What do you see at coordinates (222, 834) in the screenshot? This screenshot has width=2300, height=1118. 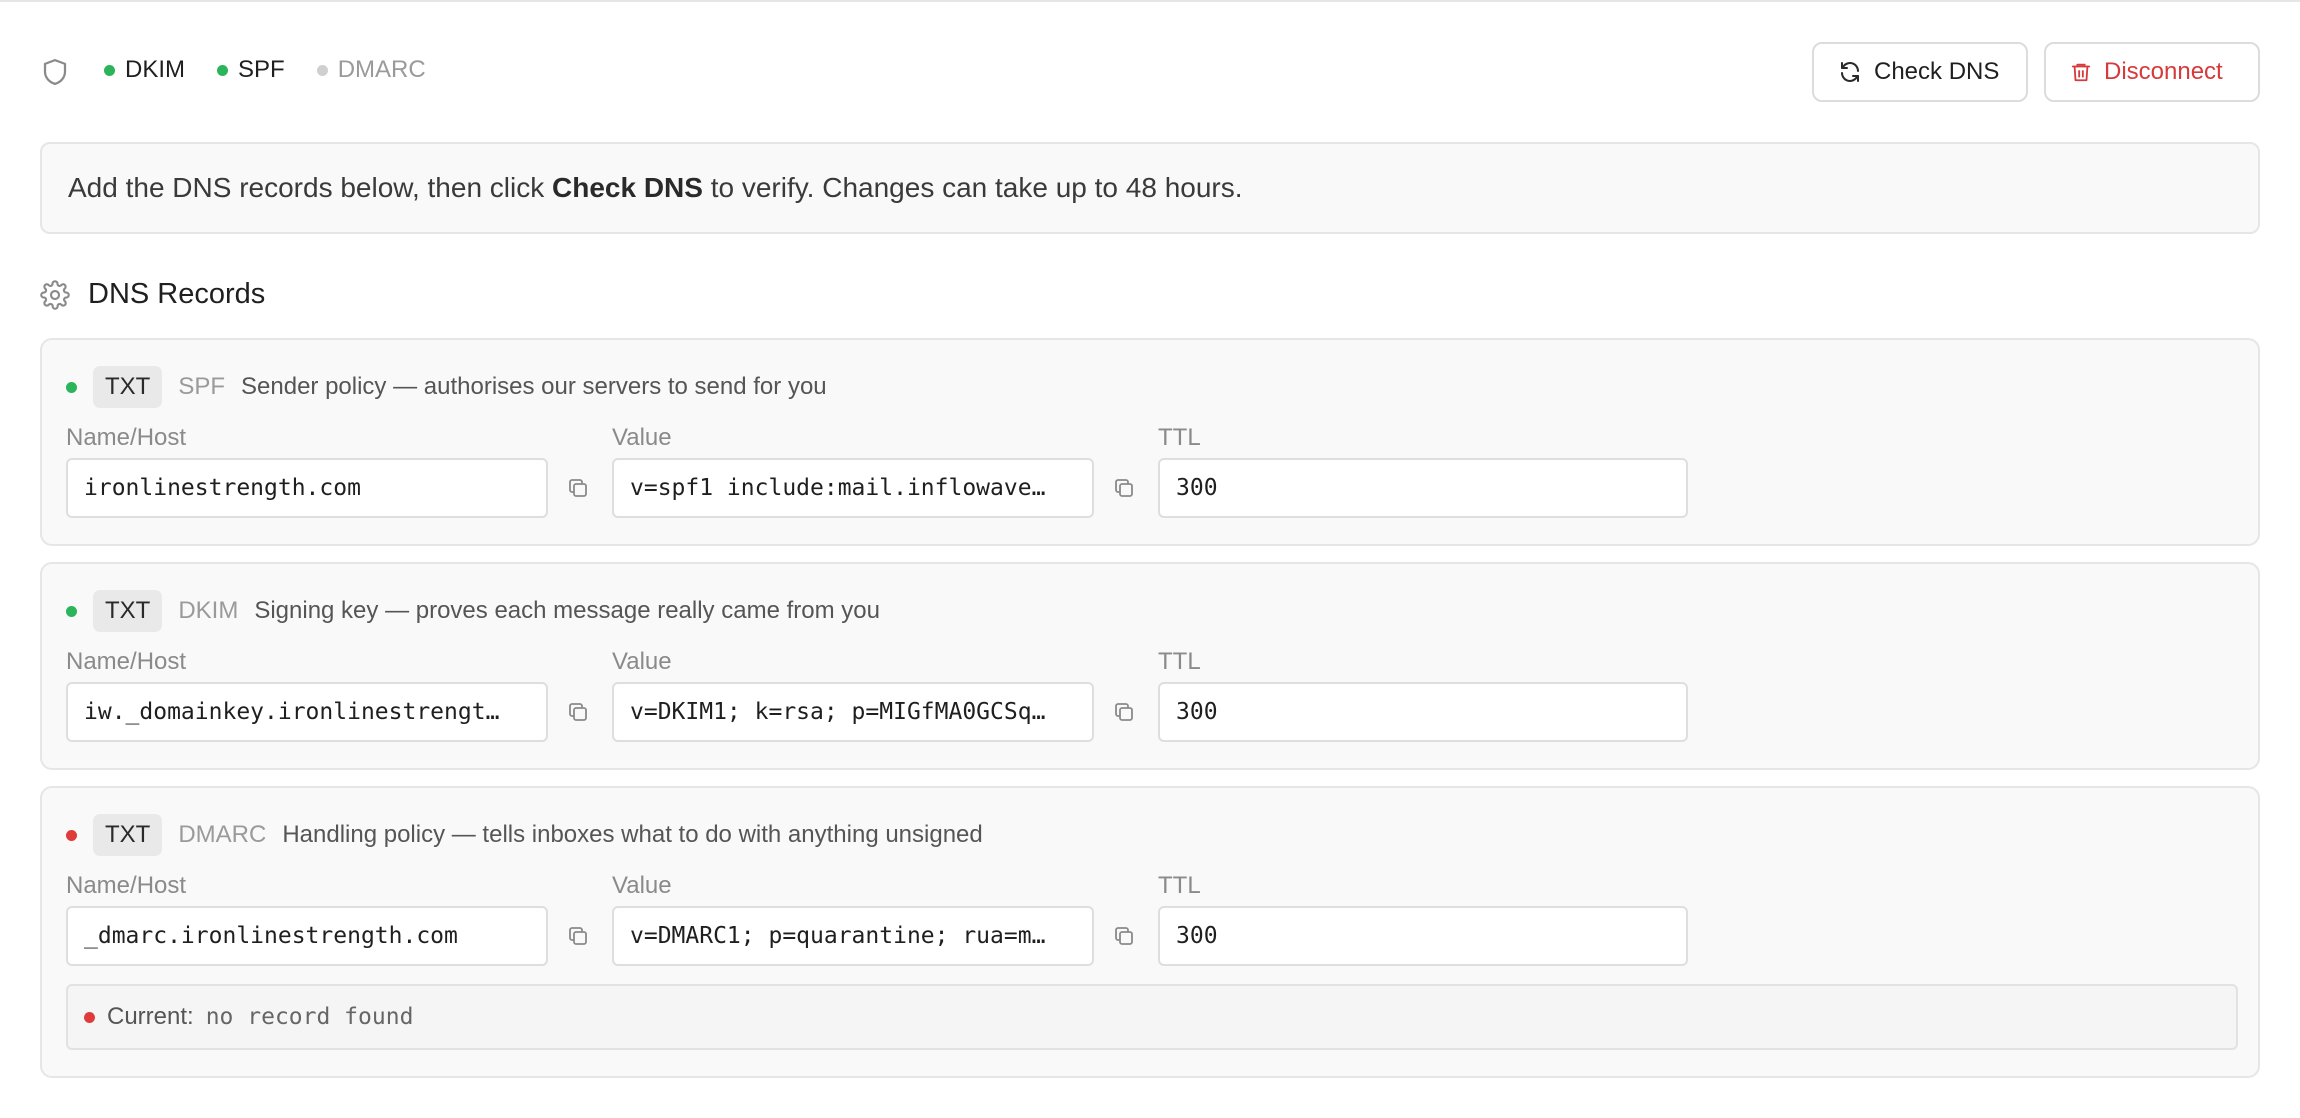 I see `record-kind: DMARC` at bounding box center [222, 834].